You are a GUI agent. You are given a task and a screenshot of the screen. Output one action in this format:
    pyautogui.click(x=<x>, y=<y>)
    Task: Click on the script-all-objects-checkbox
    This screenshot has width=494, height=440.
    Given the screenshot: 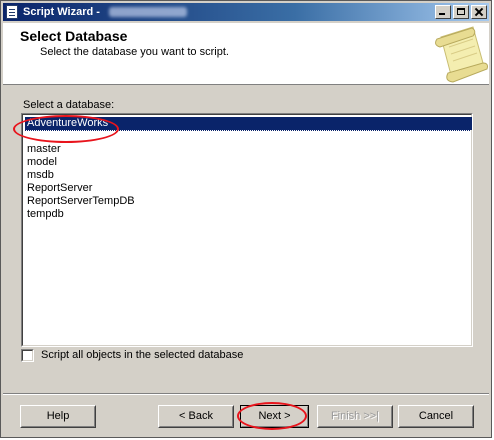 What is the action you would take?
    pyautogui.click(x=27, y=355)
    